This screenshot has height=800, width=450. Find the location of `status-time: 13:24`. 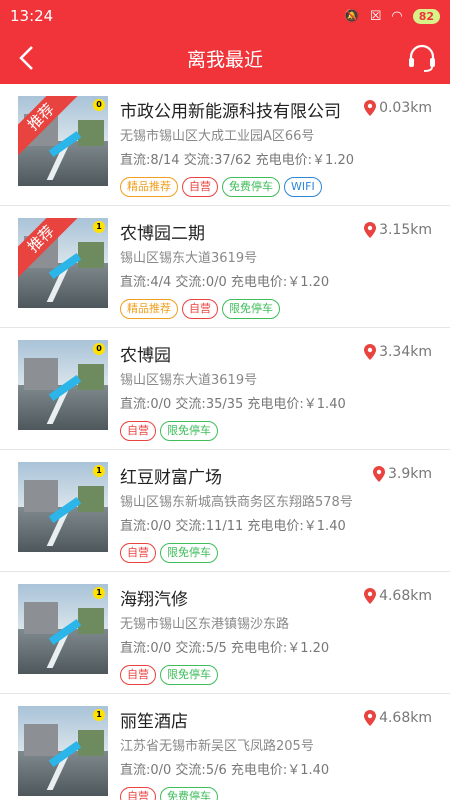

status-time: 13:24 is located at coordinates (32, 16).